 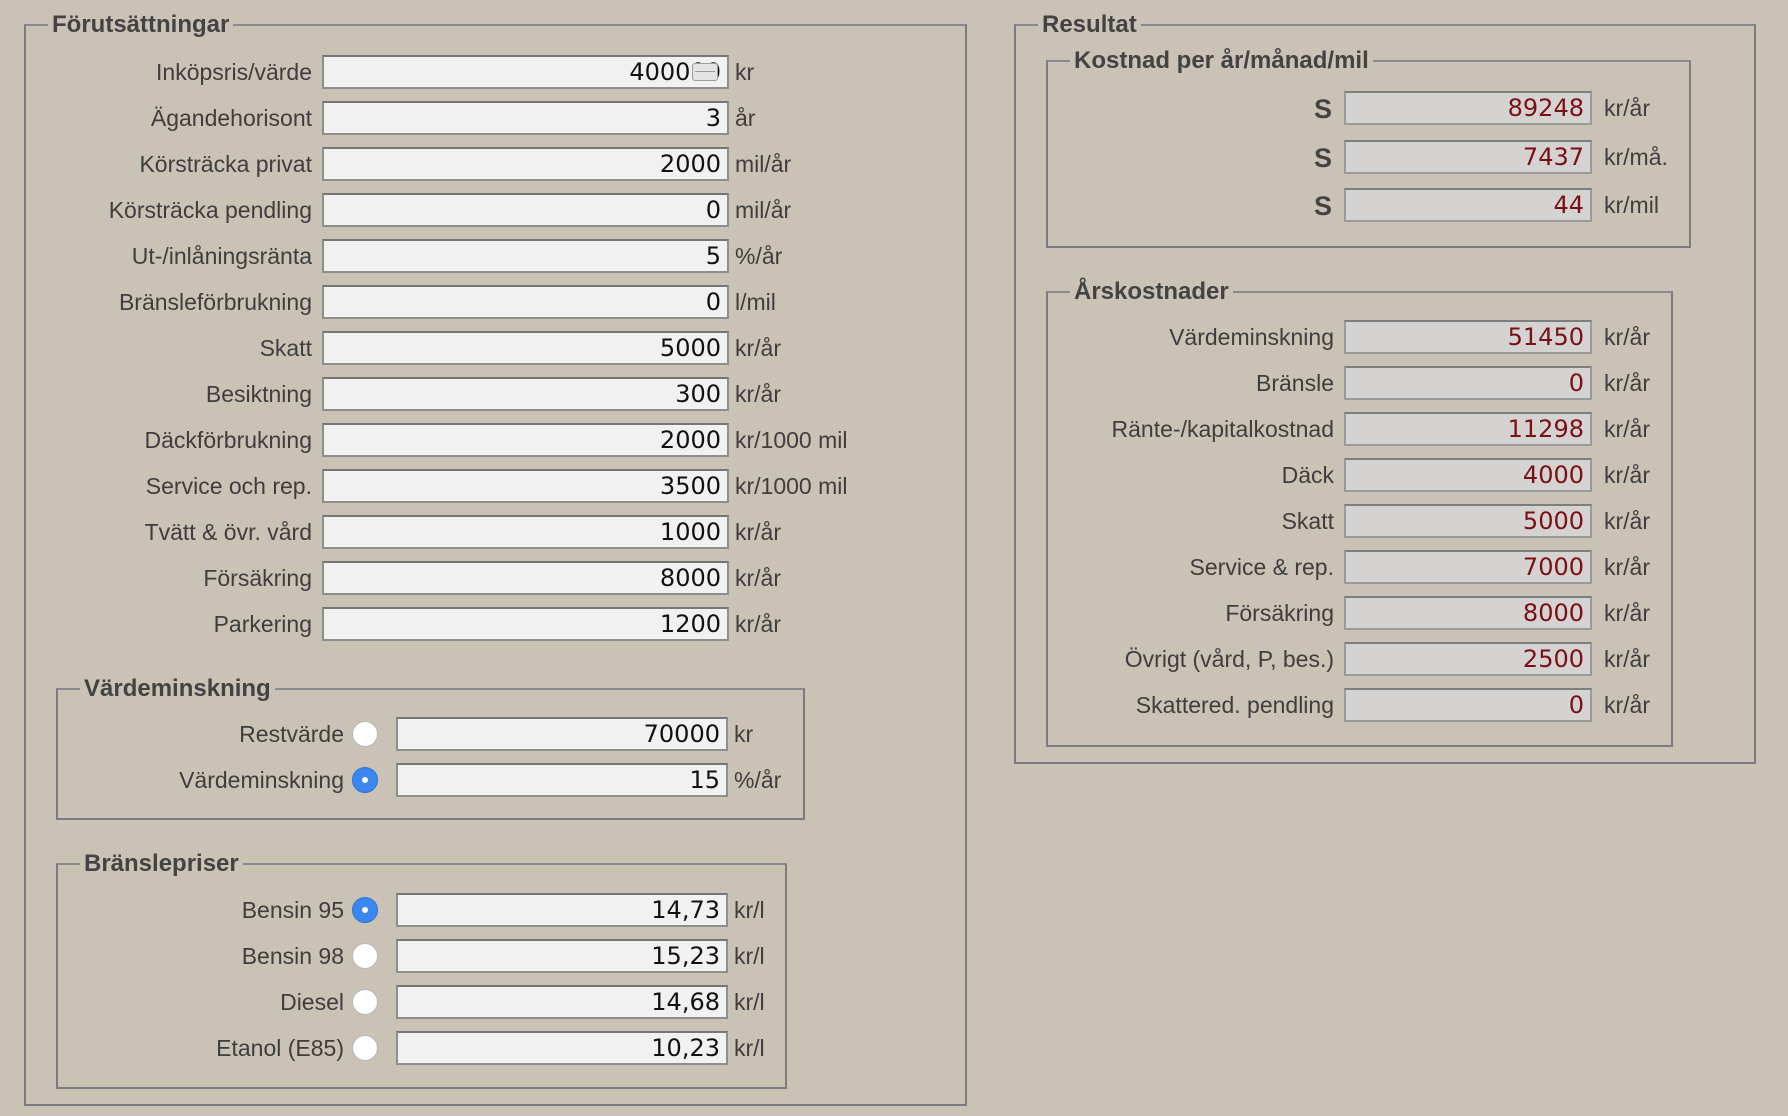 I want to click on unit-ars-vardeminskning: kr/år, so click(x=1627, y=337).